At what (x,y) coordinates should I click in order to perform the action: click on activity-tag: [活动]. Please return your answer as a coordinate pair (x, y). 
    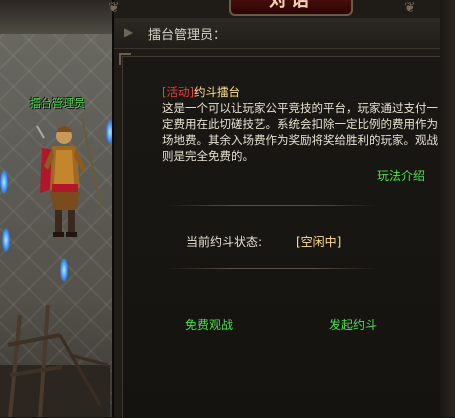
    Looking at the image, I should click on (178, 92).